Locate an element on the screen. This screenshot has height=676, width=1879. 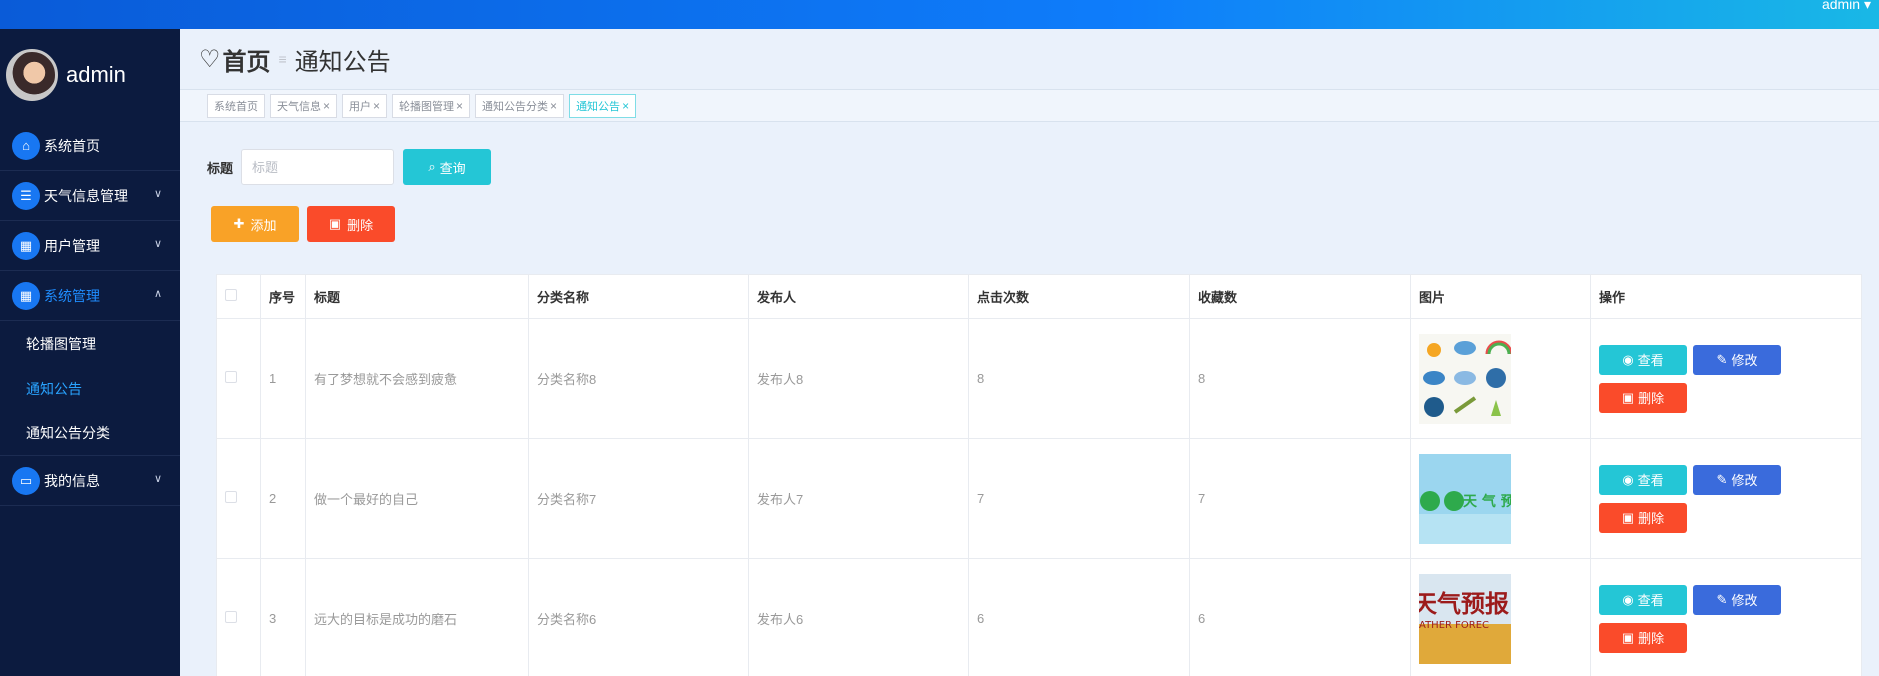
weather-icons-thumbnail is located at coordinates (1465, 378).